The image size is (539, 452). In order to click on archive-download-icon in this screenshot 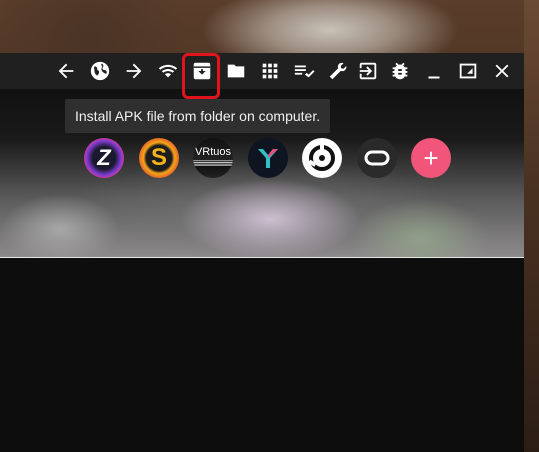, I will do `click(202, 71)`.